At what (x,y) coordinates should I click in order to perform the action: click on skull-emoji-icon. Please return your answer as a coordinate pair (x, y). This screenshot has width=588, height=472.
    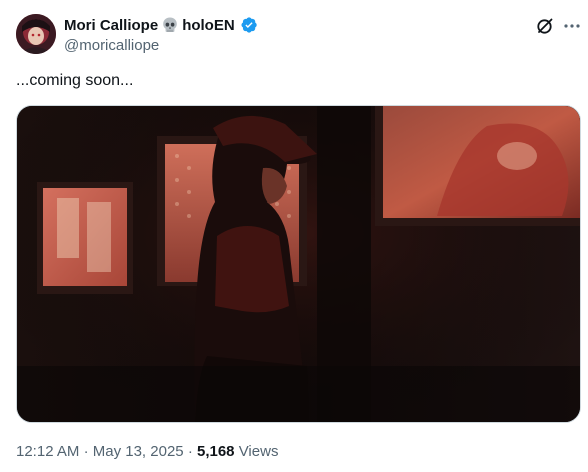
    Looking at the image, I should click on (170, 25).